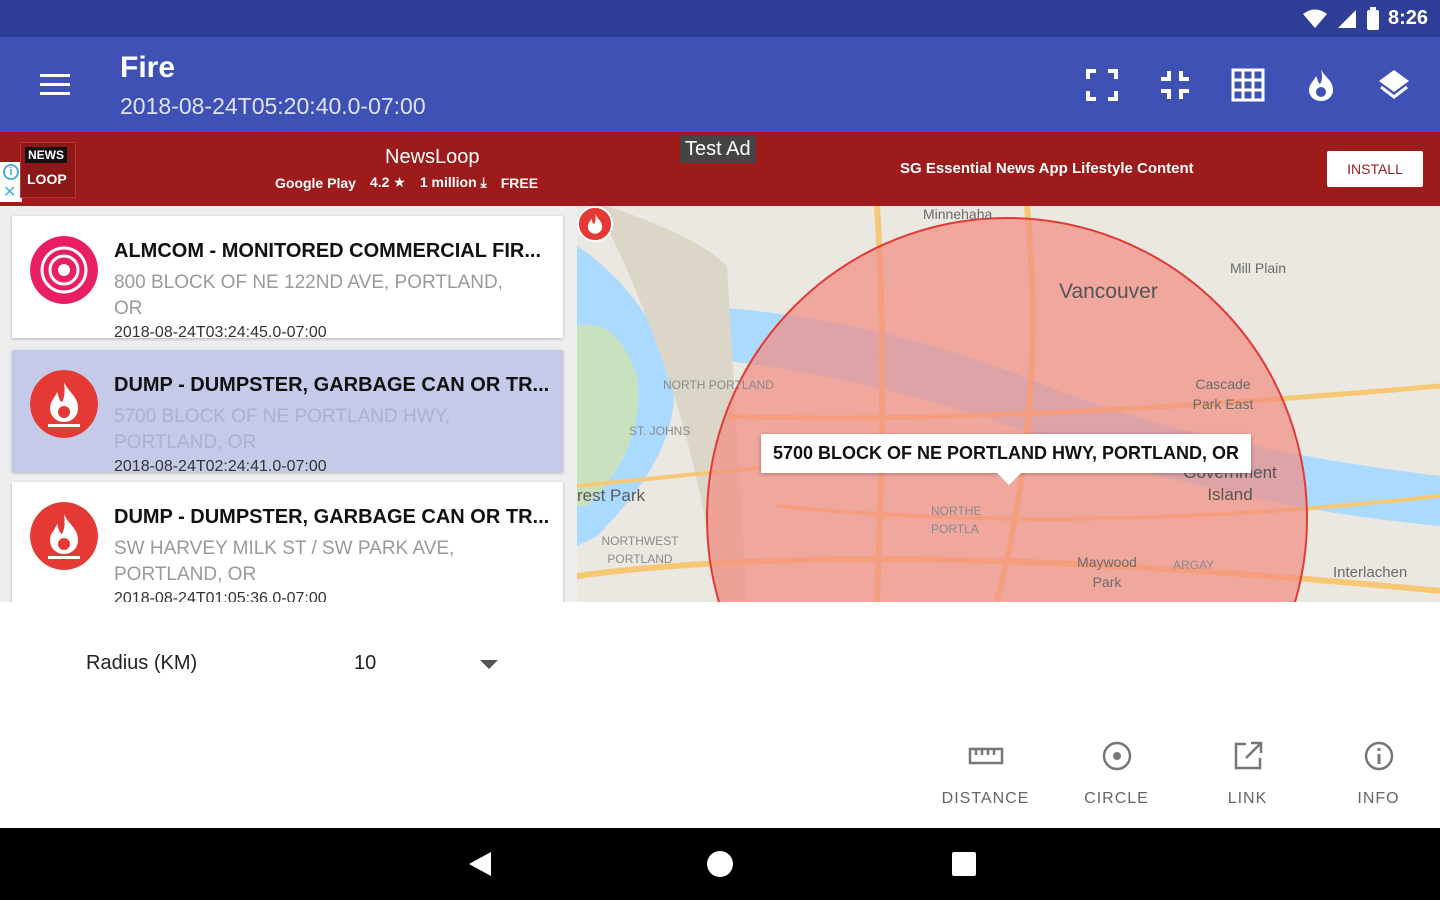  I want to click on fullscreen-button, so click(1102, 85).